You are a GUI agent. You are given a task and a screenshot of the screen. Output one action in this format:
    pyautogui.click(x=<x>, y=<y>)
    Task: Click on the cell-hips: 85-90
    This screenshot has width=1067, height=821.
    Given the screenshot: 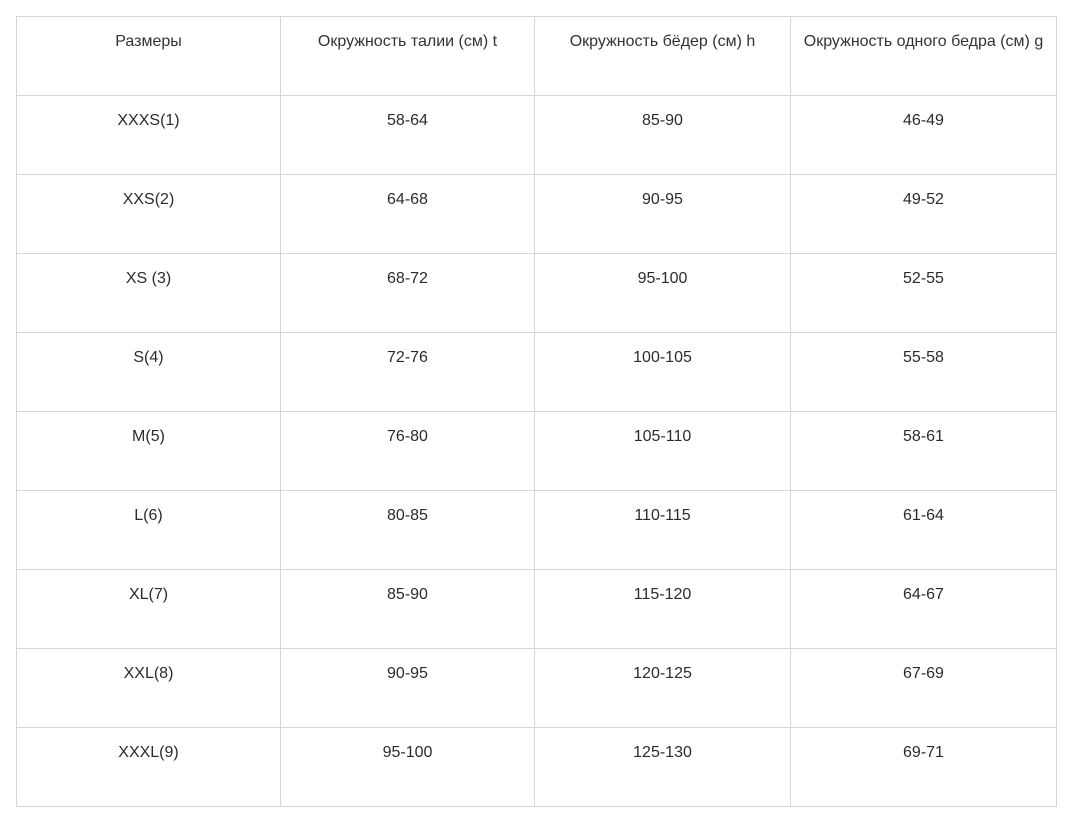 What is the action you would take?
    pyautogui.click(x=662, y=135)
    